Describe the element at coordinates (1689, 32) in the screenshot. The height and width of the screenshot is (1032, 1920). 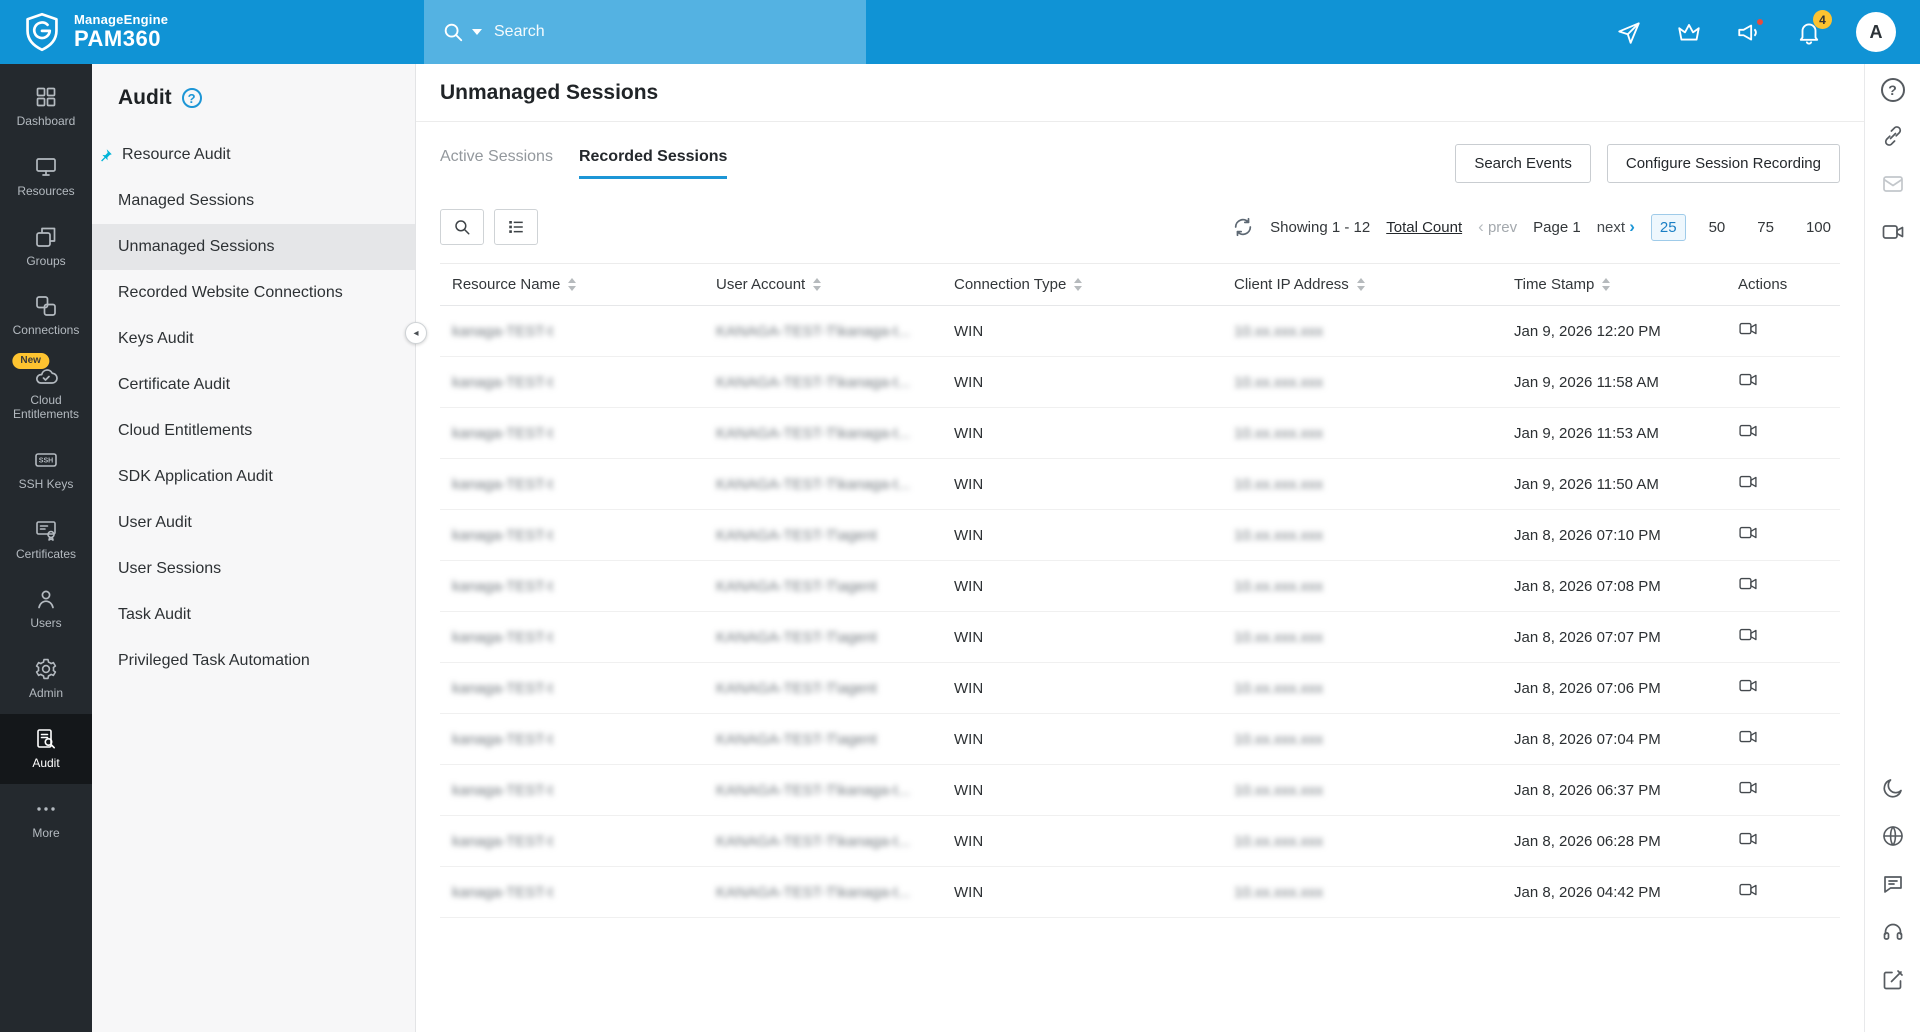
I see `crown-icon` at that location.